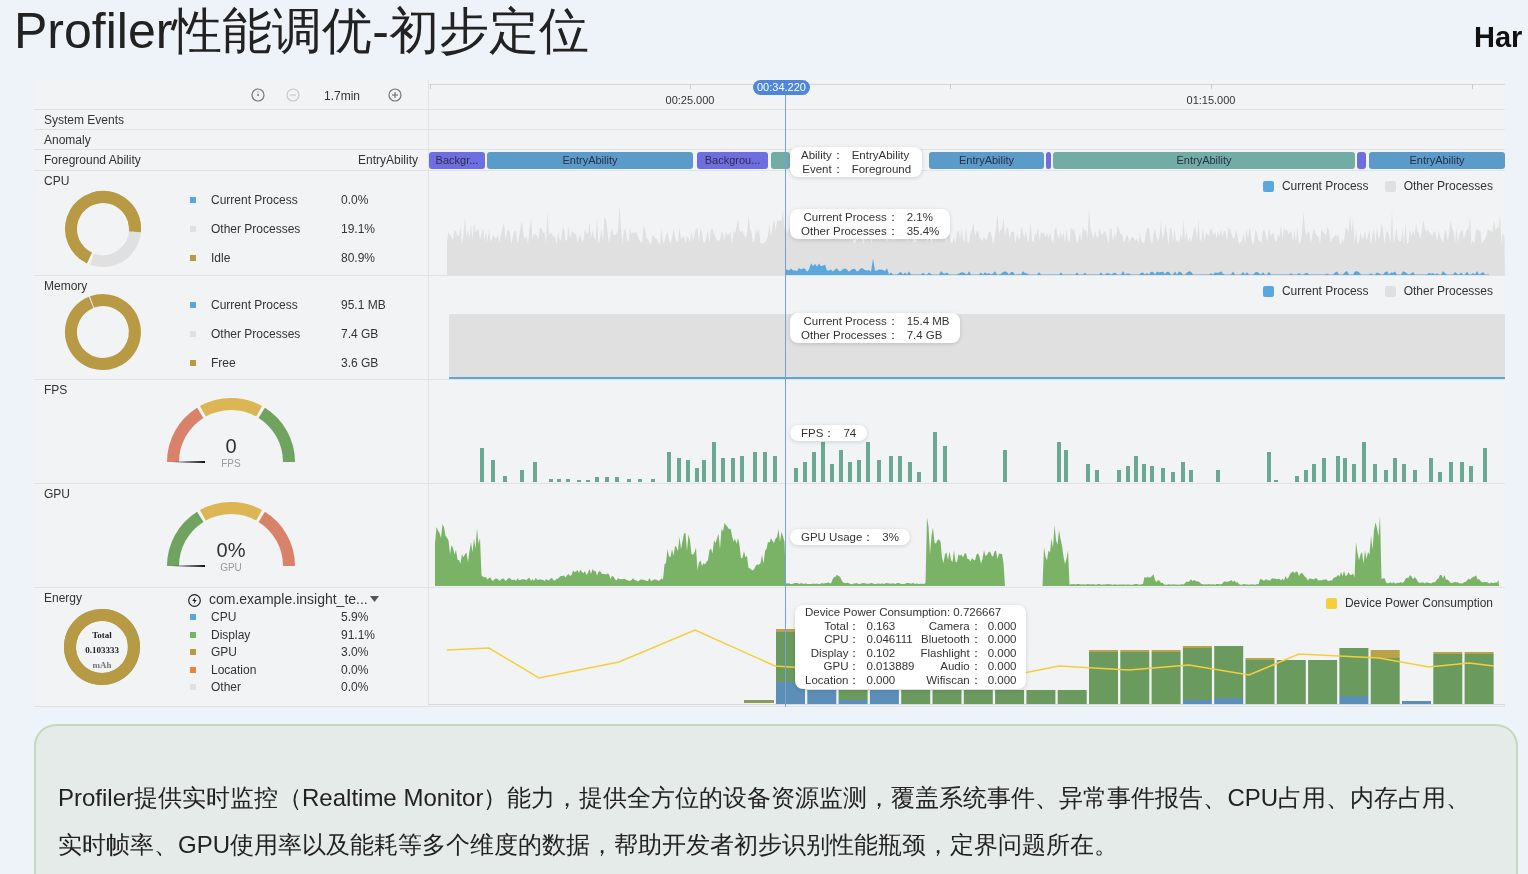  Describe the element at coordinates (226, 687) in the screenshot. I see `legend-label: Other` at that location.